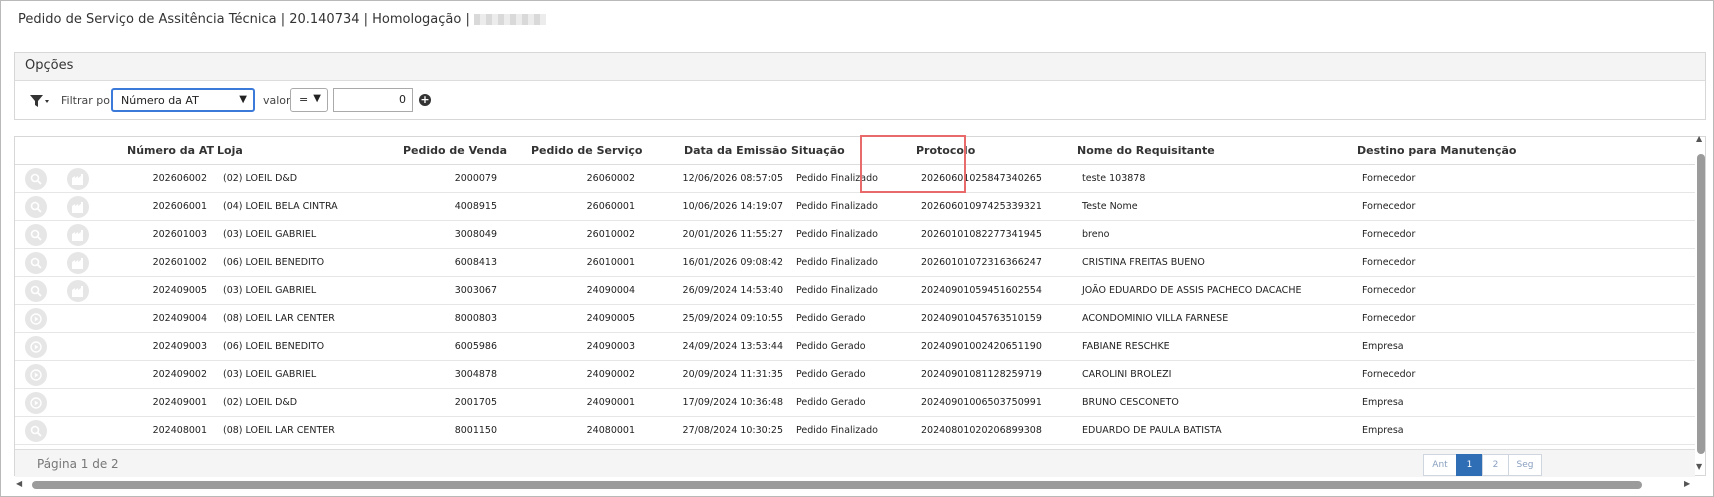 The image size is (1714, 497). I want to click on cell-protocolo: 20240901006503750991, so click(981, 402).